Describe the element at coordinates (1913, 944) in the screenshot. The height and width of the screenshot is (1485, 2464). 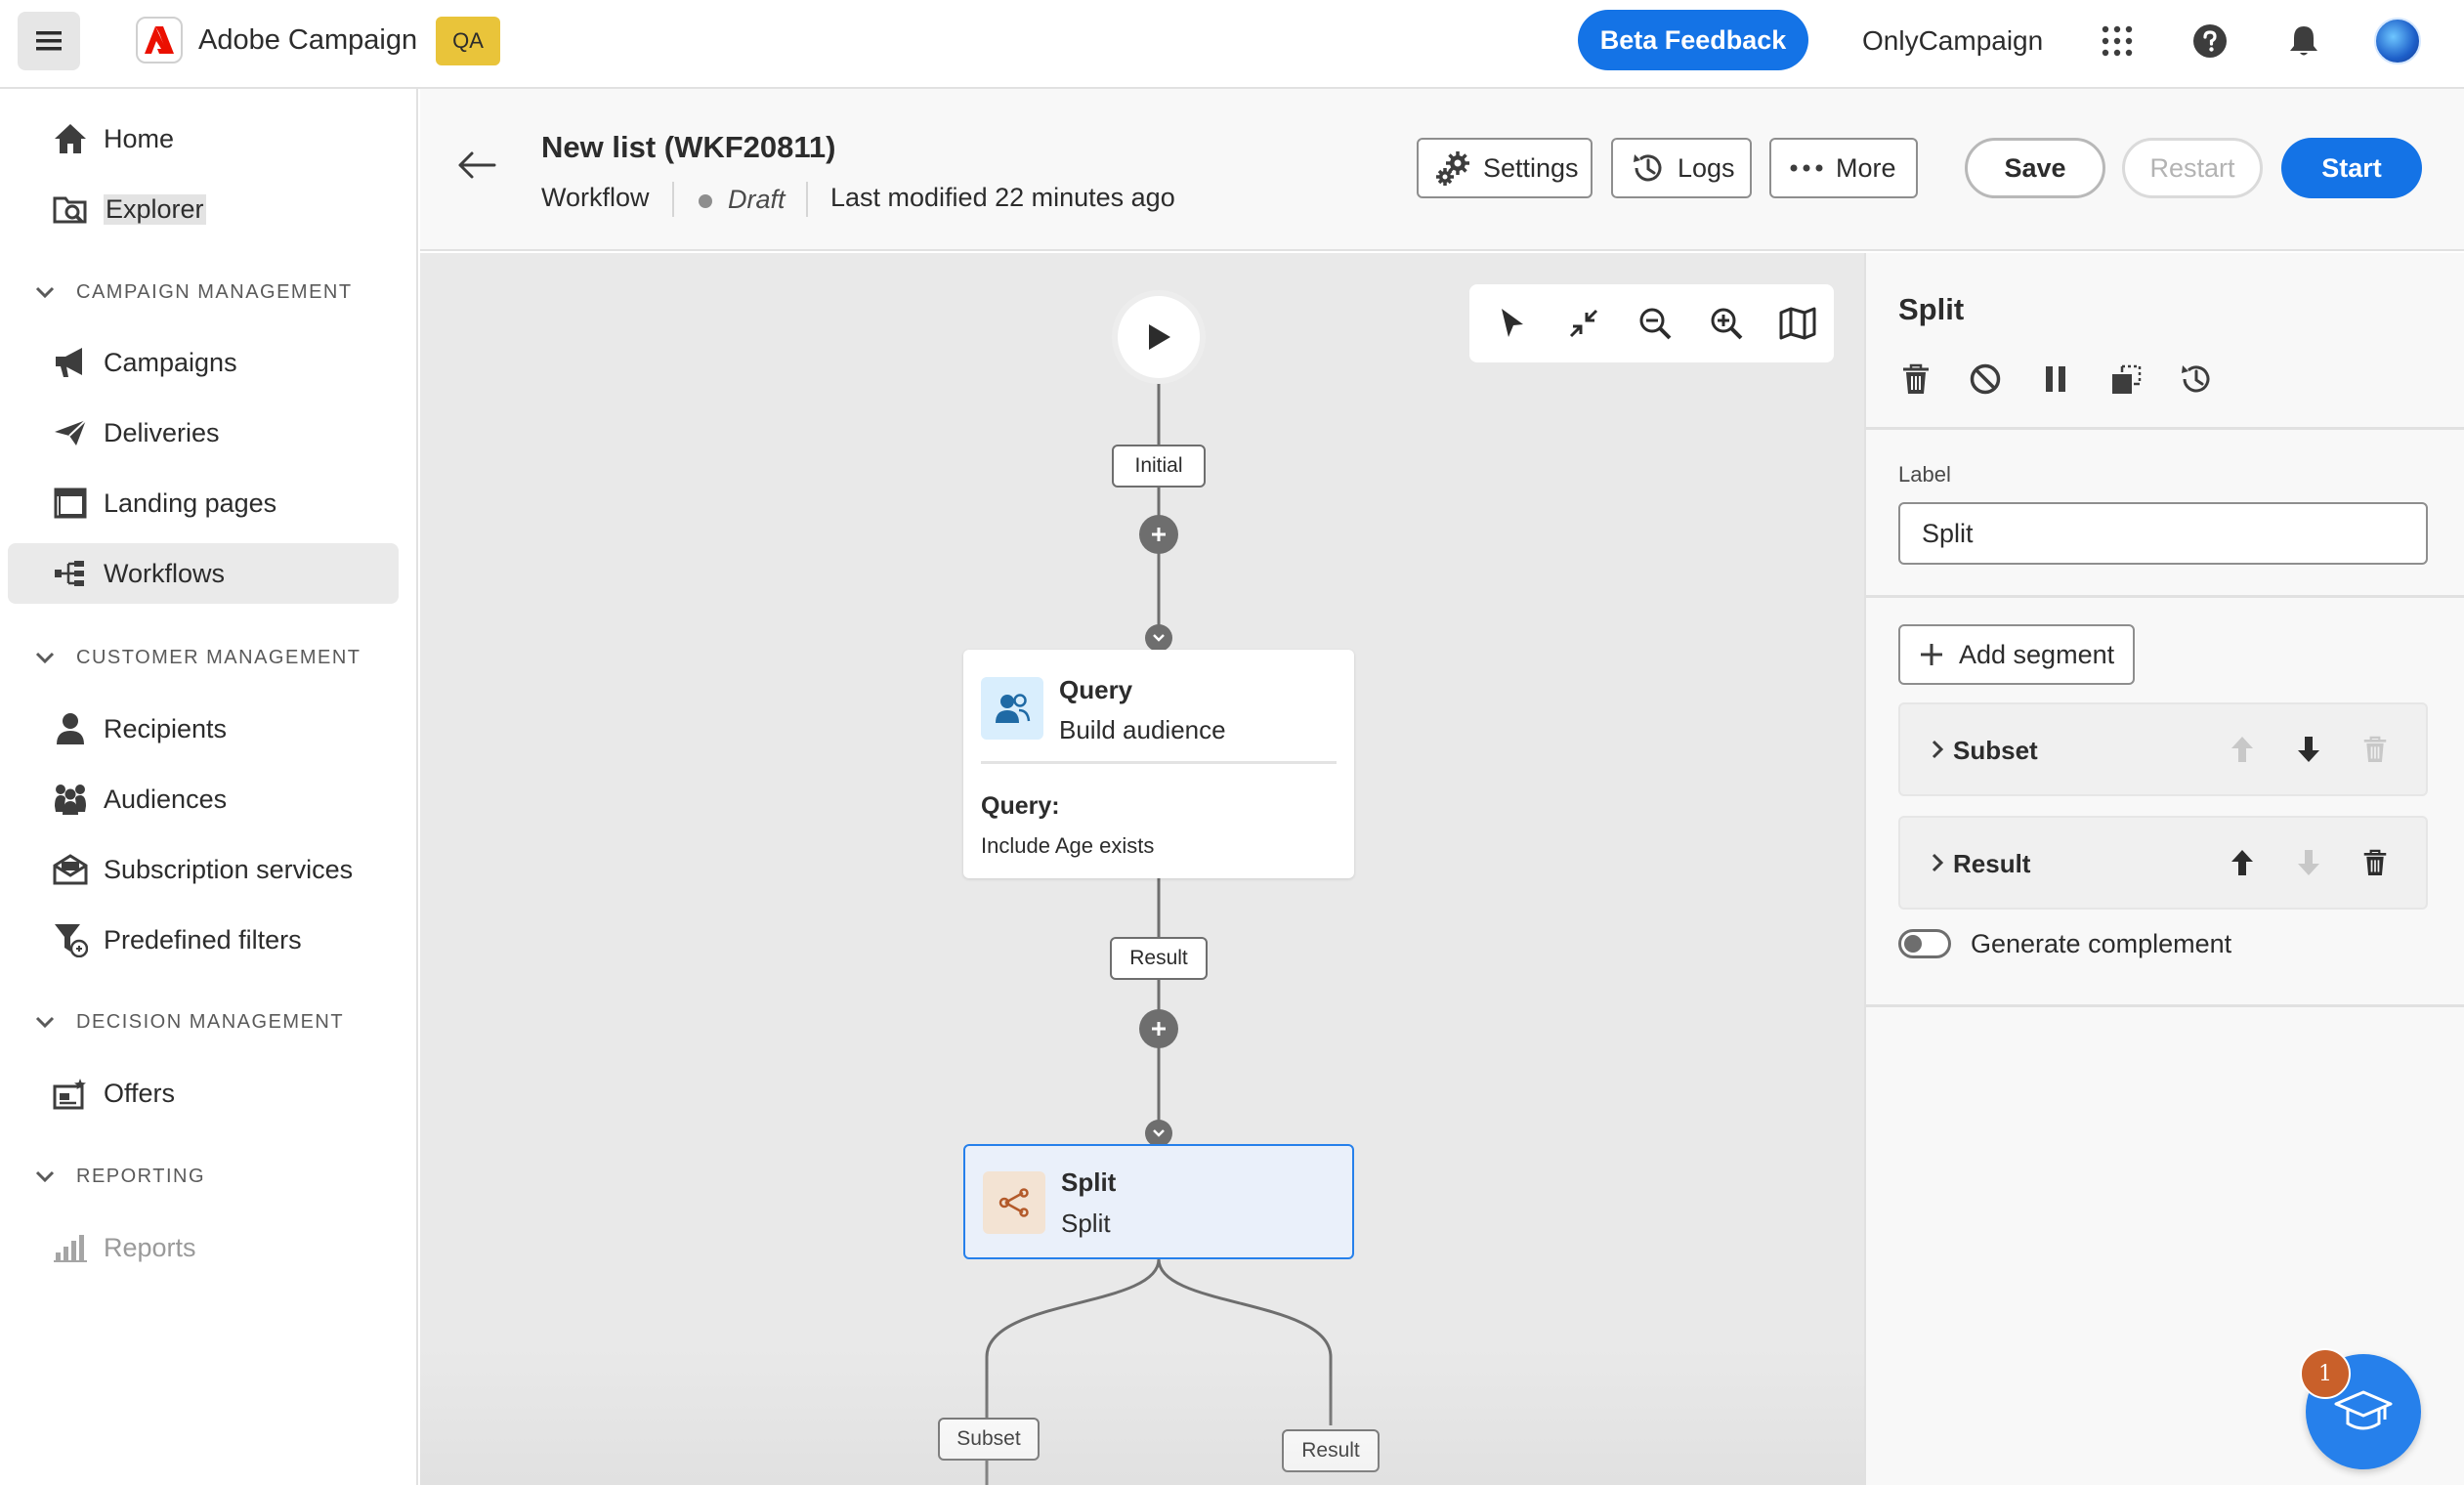
I see `toggle-knob` at that location.